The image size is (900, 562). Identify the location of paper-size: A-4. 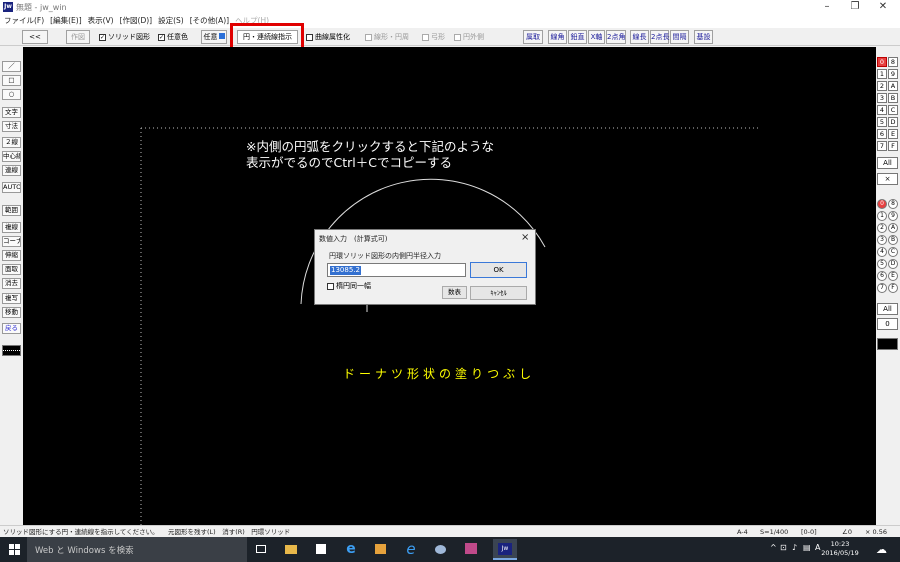
(742, 532).